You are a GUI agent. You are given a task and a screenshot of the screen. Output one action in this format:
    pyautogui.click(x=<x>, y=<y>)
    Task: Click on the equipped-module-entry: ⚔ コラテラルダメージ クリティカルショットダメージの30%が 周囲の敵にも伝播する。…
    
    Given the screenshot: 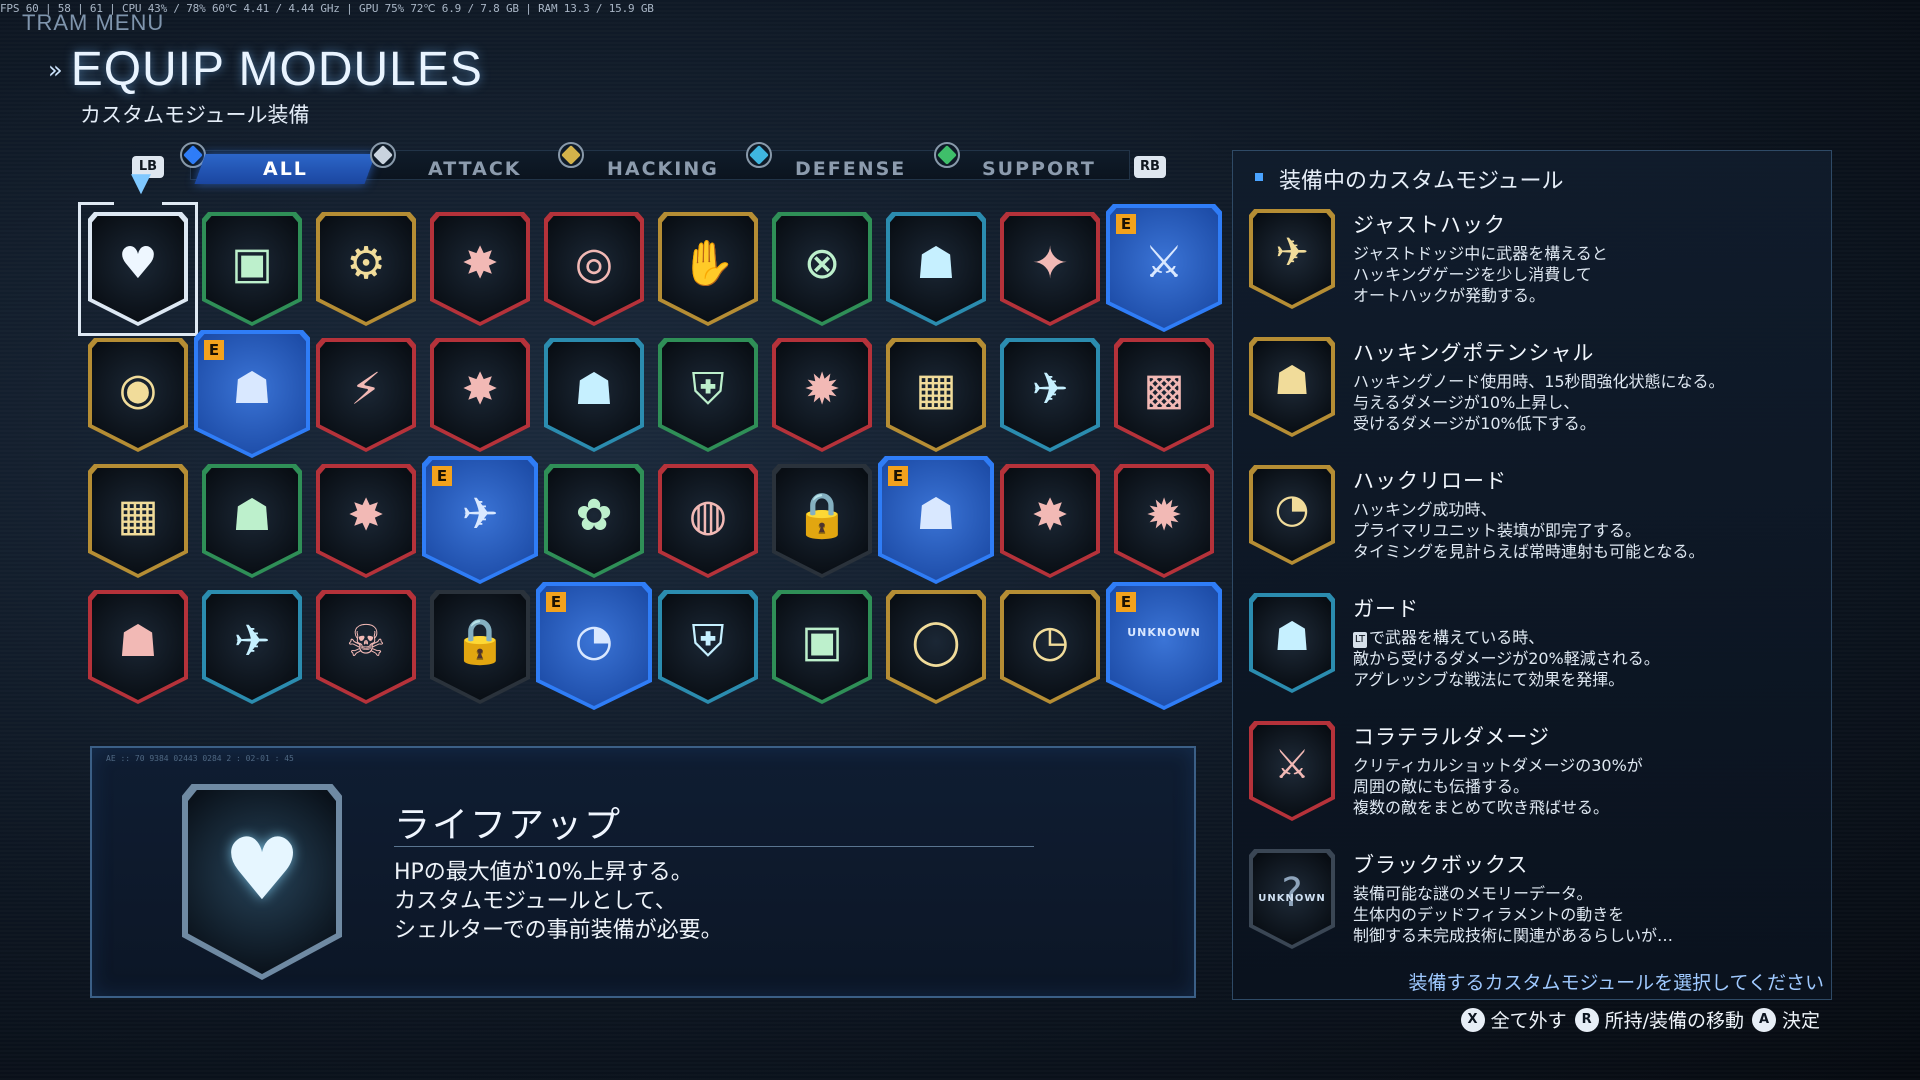 What is the action you would take?
    pyautogui.click(x=1534, y=781)
    